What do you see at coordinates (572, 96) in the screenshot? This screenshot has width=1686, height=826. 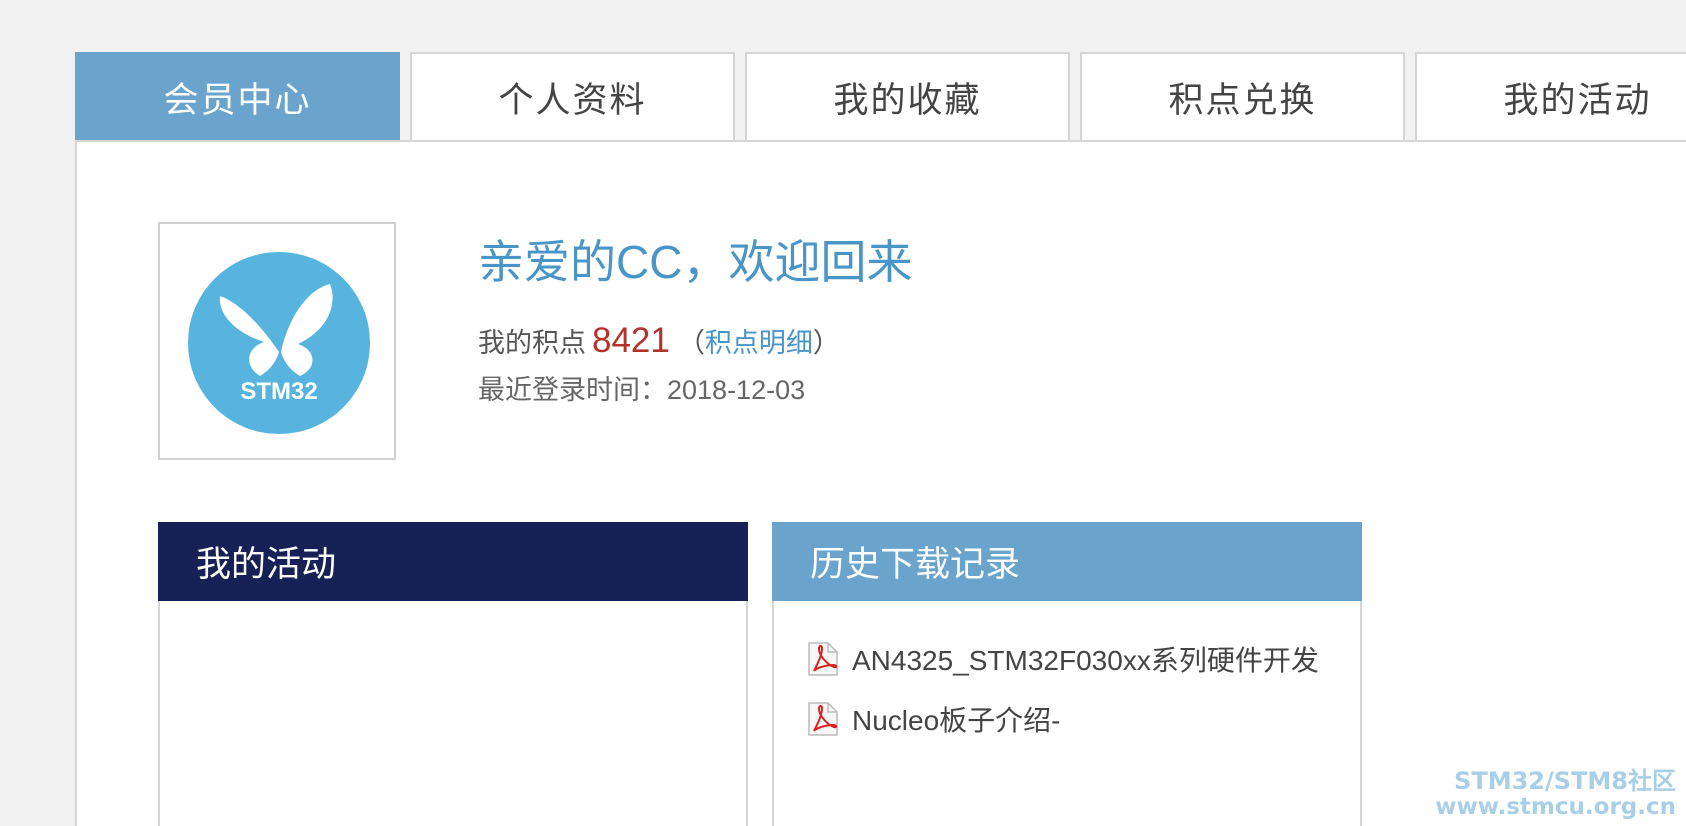 I see `tab-profile: 个人资料` at bounding box center [572, 96].